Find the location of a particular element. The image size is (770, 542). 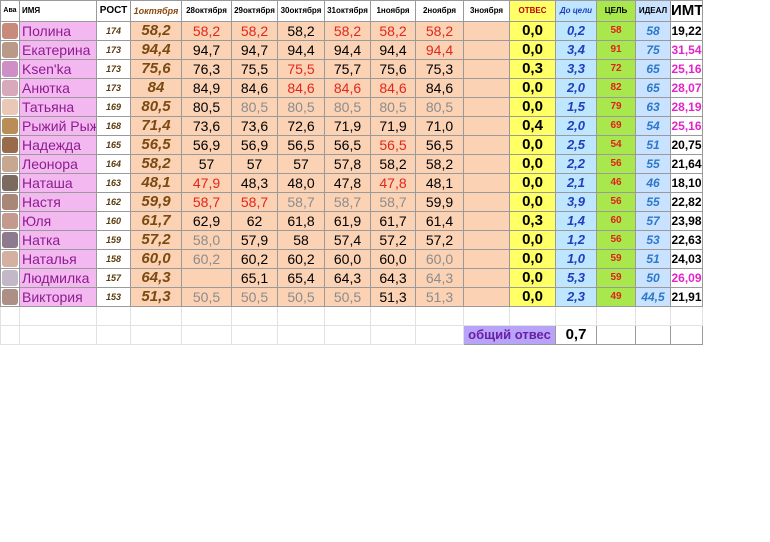

goal-cell: 82 is located at coordinates (616, 88).